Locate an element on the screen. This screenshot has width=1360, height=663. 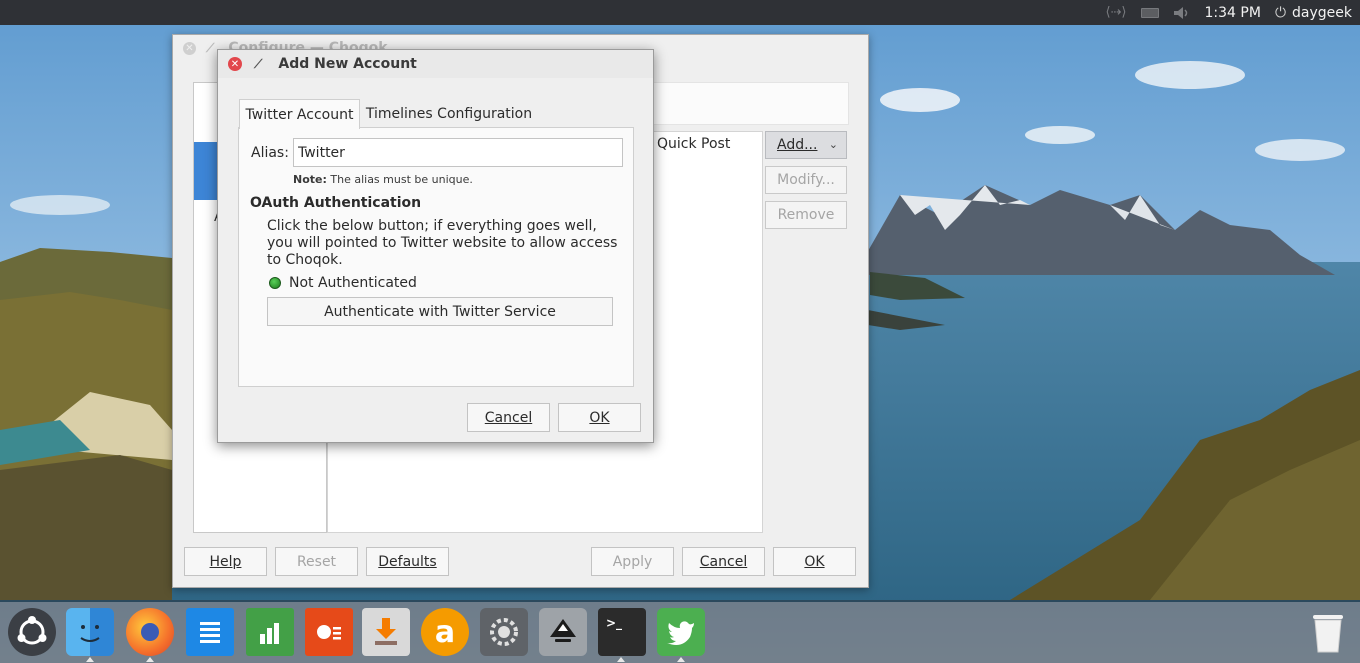
auth-status-text: Not Authenticated is located at coordinates (353, 283).